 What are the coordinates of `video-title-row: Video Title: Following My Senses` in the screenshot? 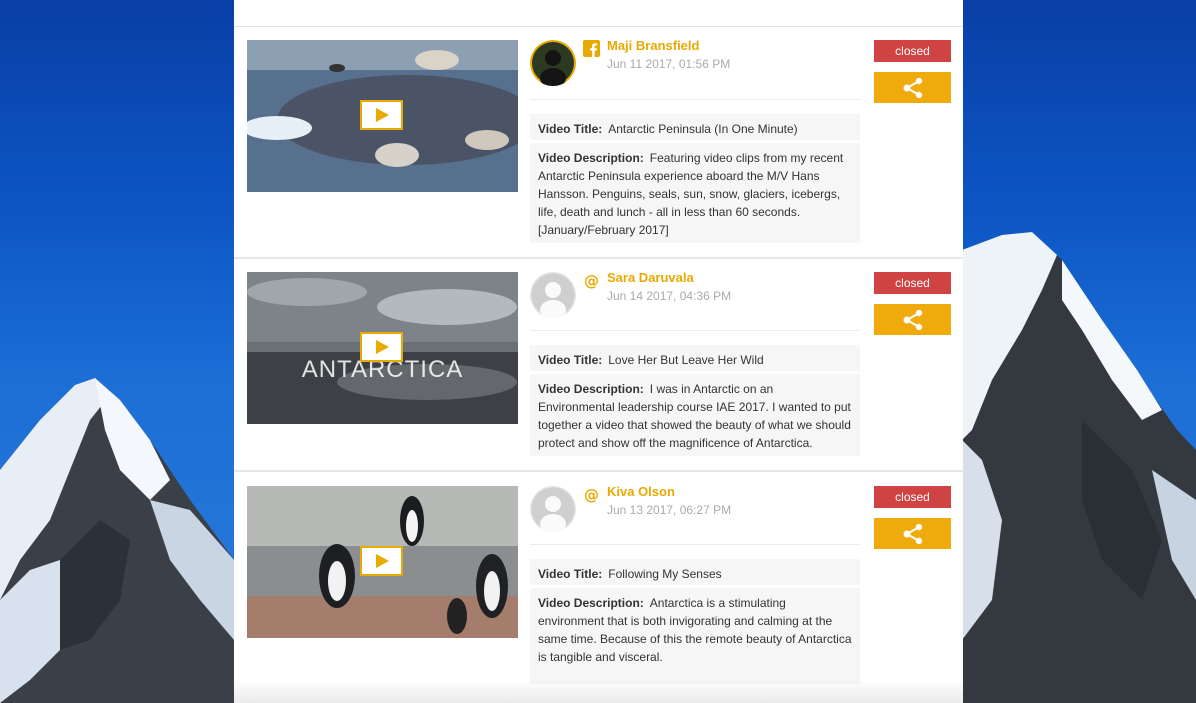 It's located at (695, 572).